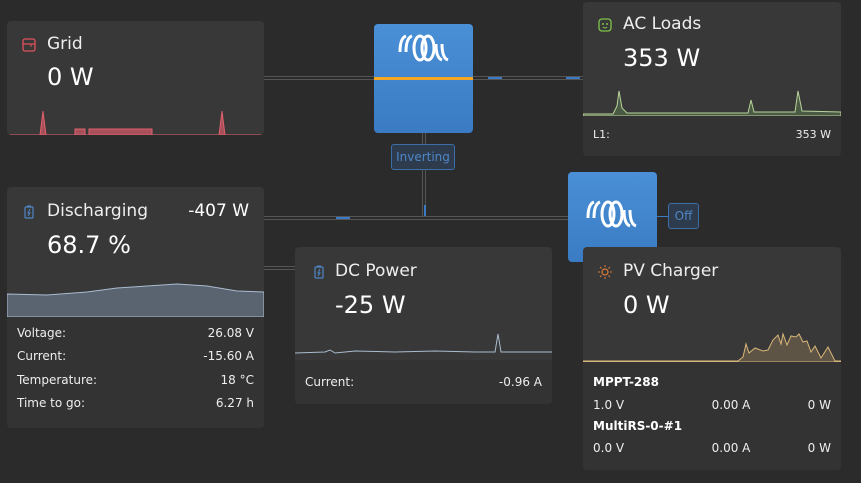 The height and width of the screenshot is (483, 861). Describe the element at coordinates (609, 405) in the screenshot. I see `voltage: 1.0 V` at that location.